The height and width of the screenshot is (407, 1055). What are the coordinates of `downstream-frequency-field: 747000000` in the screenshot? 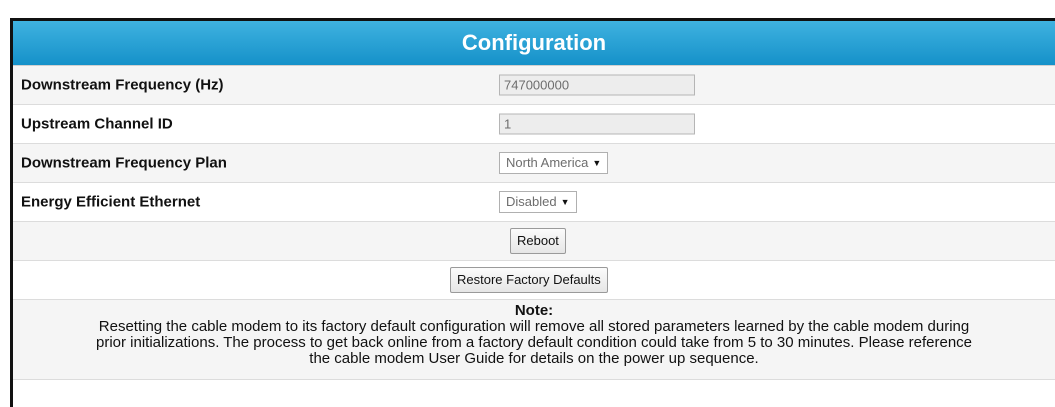 It's located at (597, 85).